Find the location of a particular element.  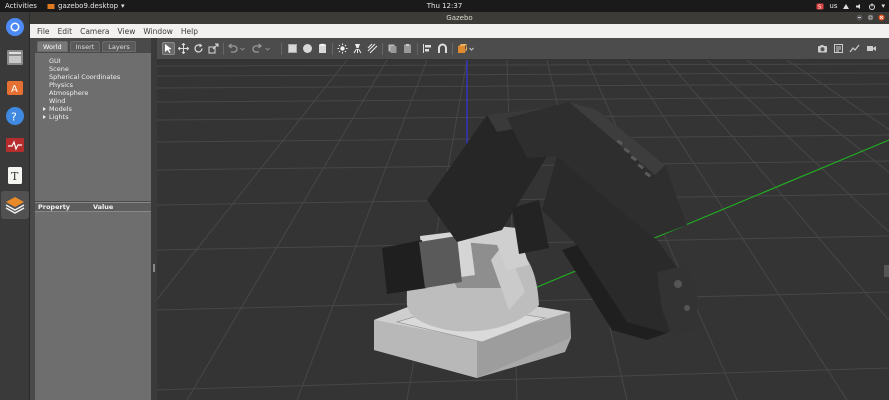

toolbar is located at coordinates (523, 49).